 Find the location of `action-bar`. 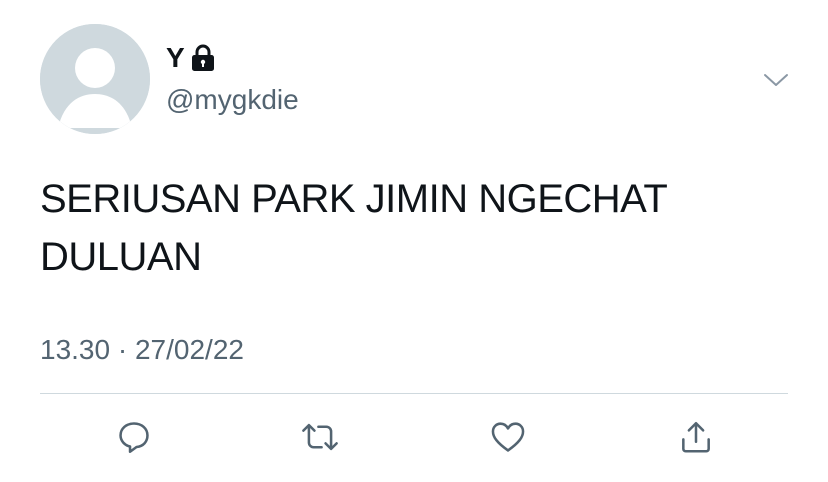

action-bar is located at coordinates (414, 437).